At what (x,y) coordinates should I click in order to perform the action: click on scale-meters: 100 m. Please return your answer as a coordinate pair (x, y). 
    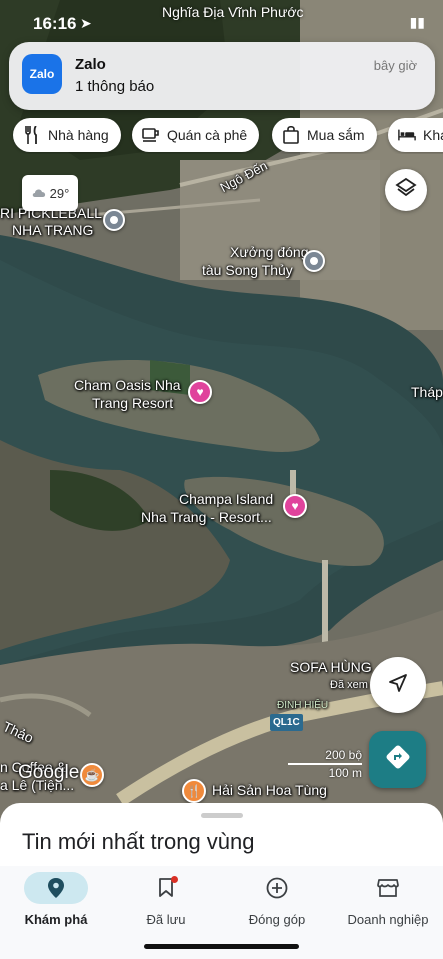
    Looking at the image, I should click on (345, 773).